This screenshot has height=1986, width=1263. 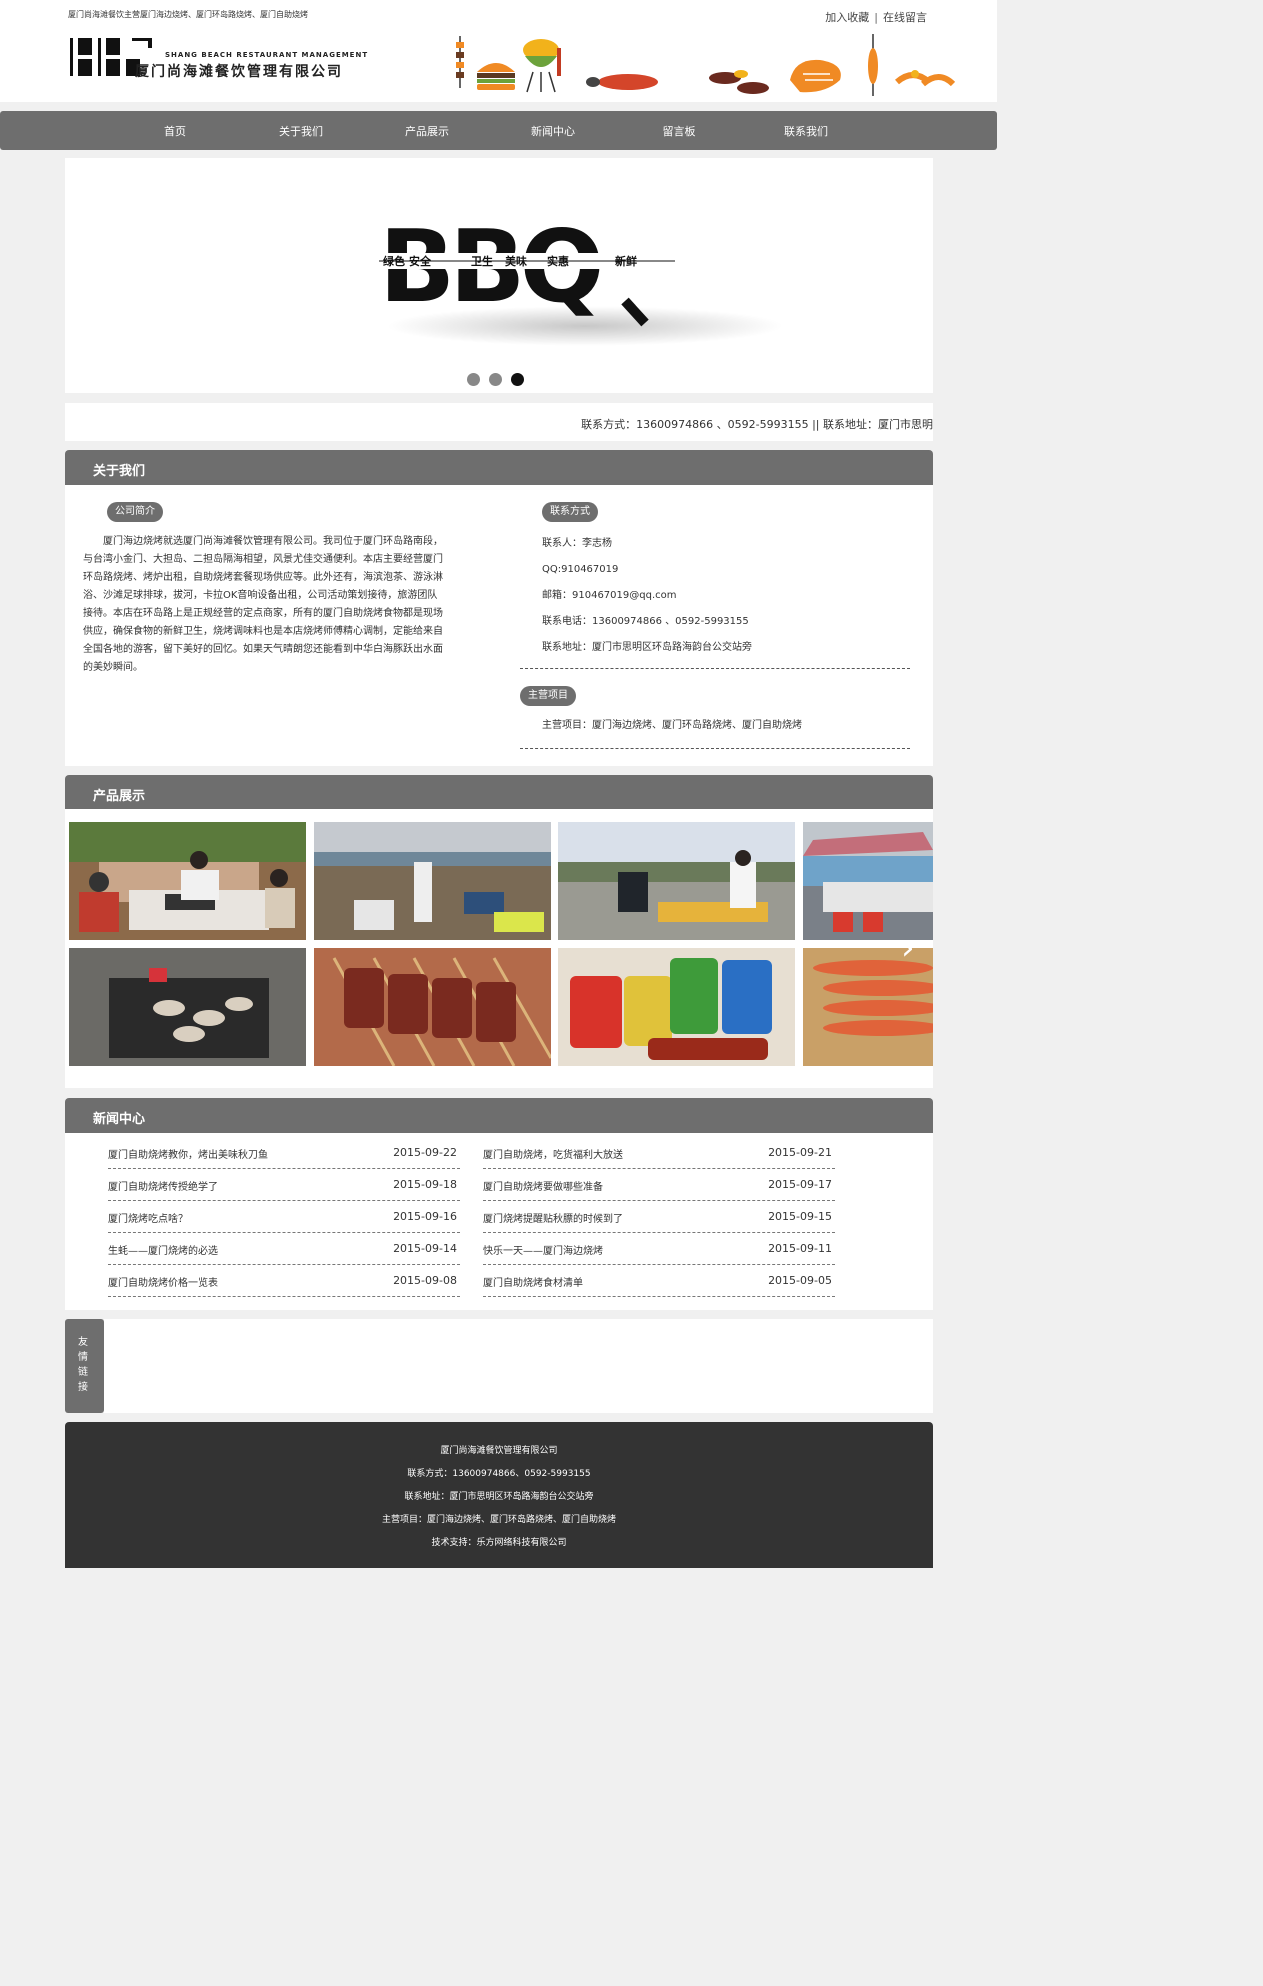 What do you see at coordinates (427, 131) in the screenshot?
I see `nav-products: 产品展示` at bounding box center [427, 131].